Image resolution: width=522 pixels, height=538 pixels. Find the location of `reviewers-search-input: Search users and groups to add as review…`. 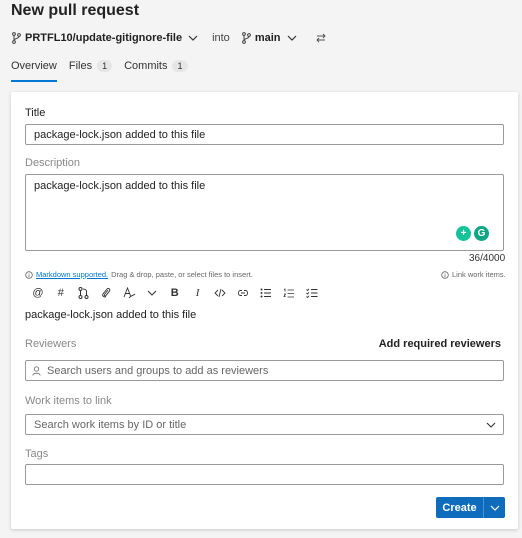

reviewers-search-input: Search users and groups to add as review… is located at coordinates (264, 370).